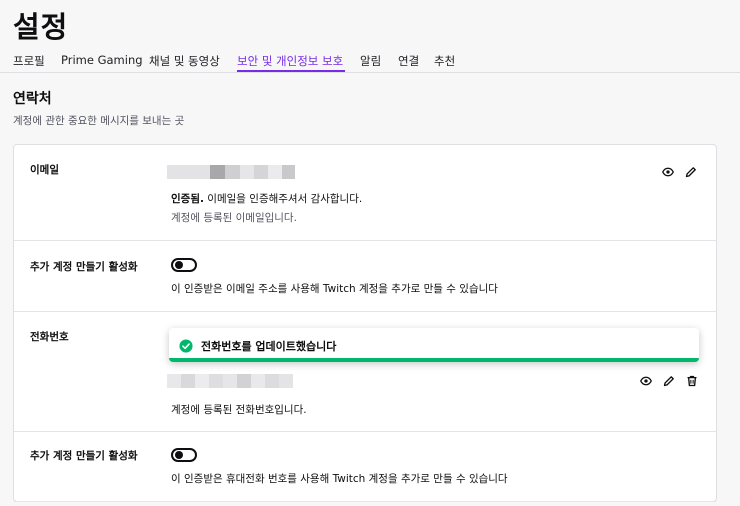 This screenshot has height=506, width=740. Describe the element at coordinates (234, 218) in the screenshot. I see `email-helper-text: 계정에 등록된 이메일입니다.` at that location.